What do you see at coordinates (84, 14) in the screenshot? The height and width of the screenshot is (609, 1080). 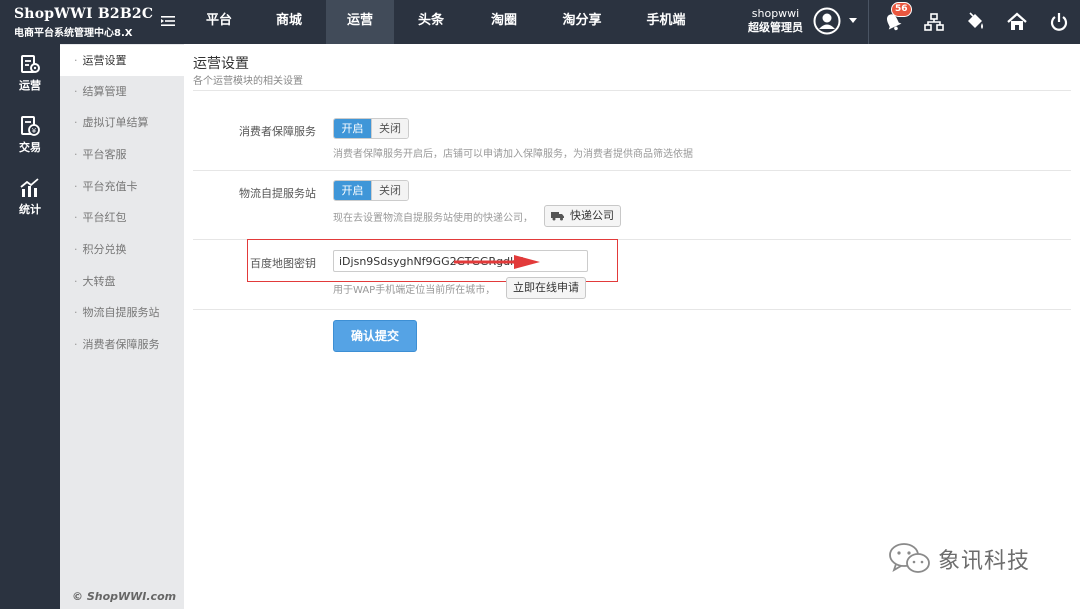 I see `brand-name: ShopWWI B2B2C` at bounding box center [84, 14].